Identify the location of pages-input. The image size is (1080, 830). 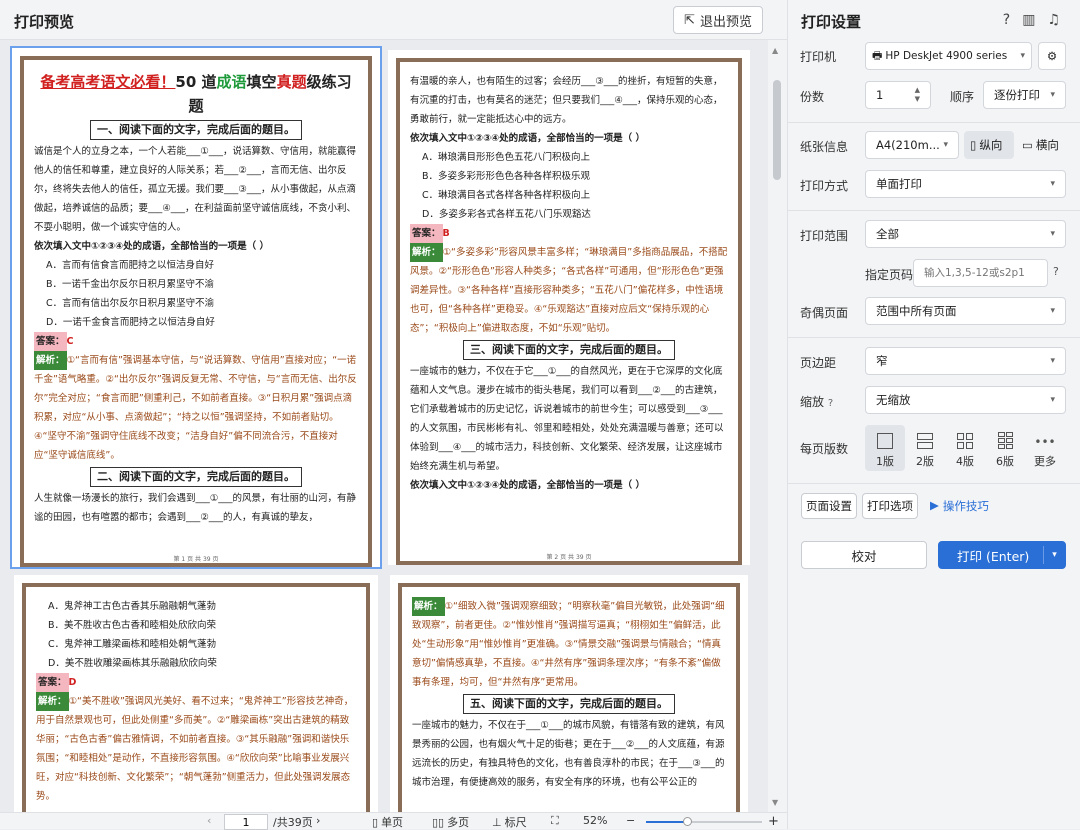
(980, 273).